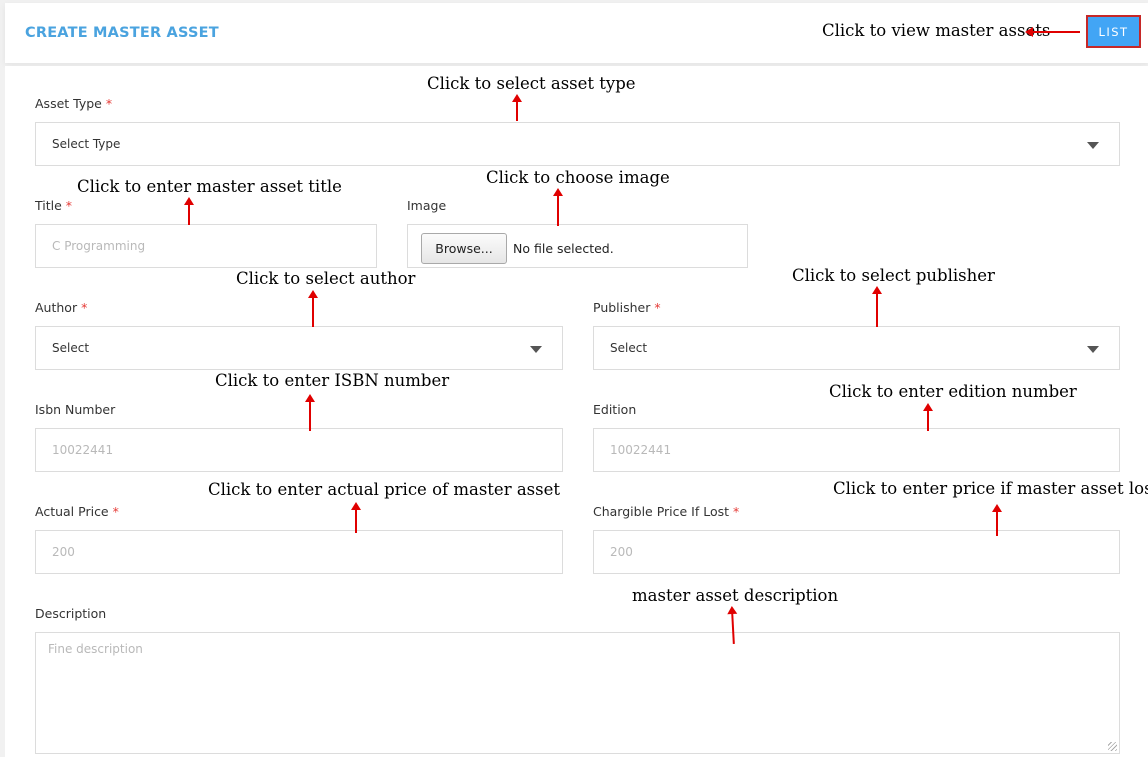  What do you see at coordinates (71, 348) in the screenshot?
I see `author-value: Select` at bounding box center [71, 348].